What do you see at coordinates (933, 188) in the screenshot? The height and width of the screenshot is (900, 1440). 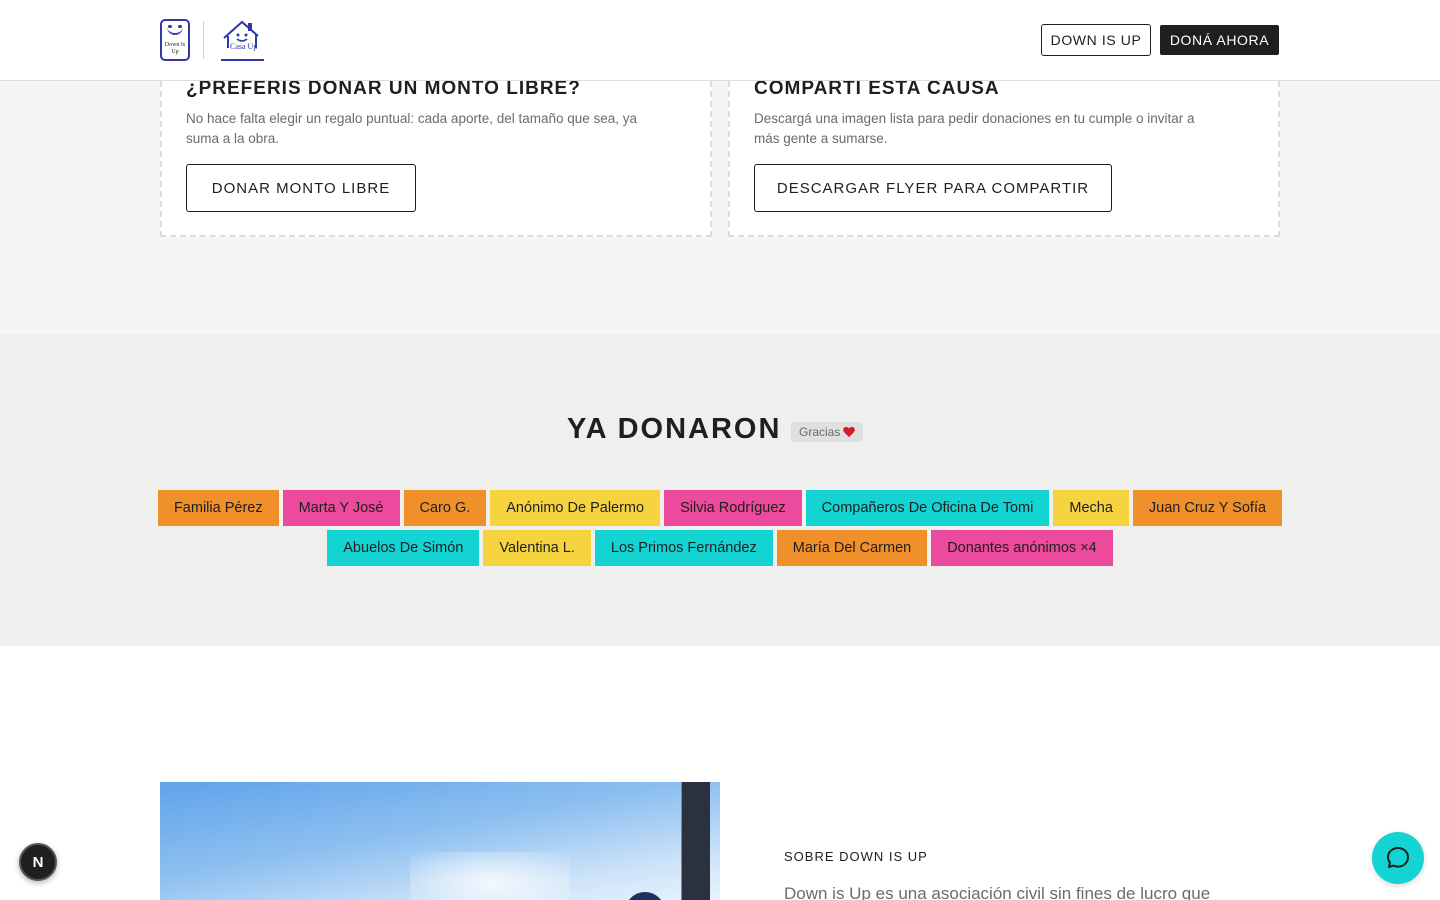 I see `download-flyer-button: DESCARGAR FLYER PARA COMPARTIR` at bounding box center [933, 188].